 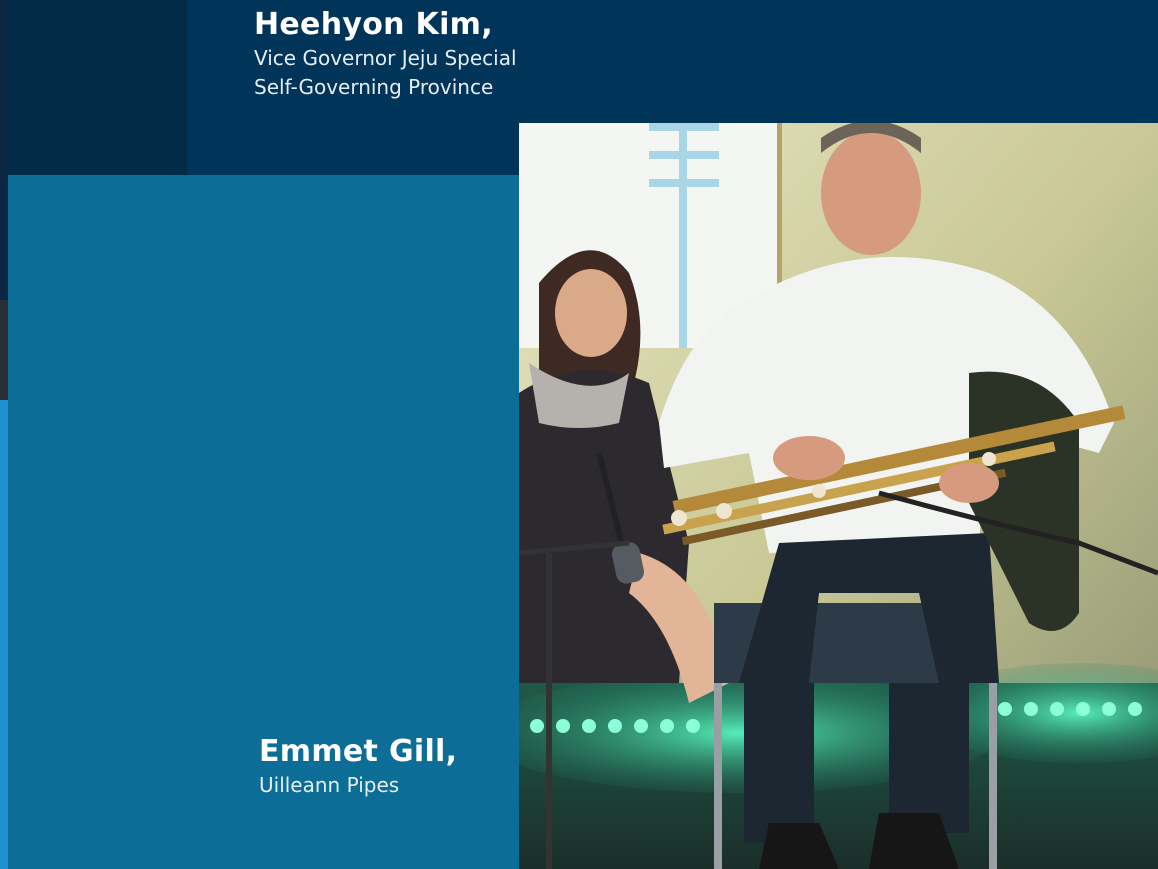 What do you see at coordinates (385, 58) in the screenshot?
I see `speaker-role-line-1: Vice Governor Jeju Special` at bounding box center [385, 58].